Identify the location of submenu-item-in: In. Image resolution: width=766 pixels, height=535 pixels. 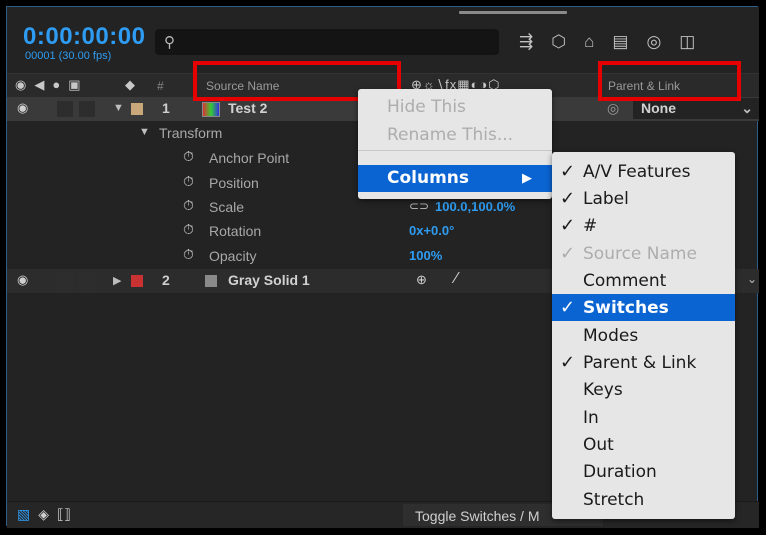
(643, 417).